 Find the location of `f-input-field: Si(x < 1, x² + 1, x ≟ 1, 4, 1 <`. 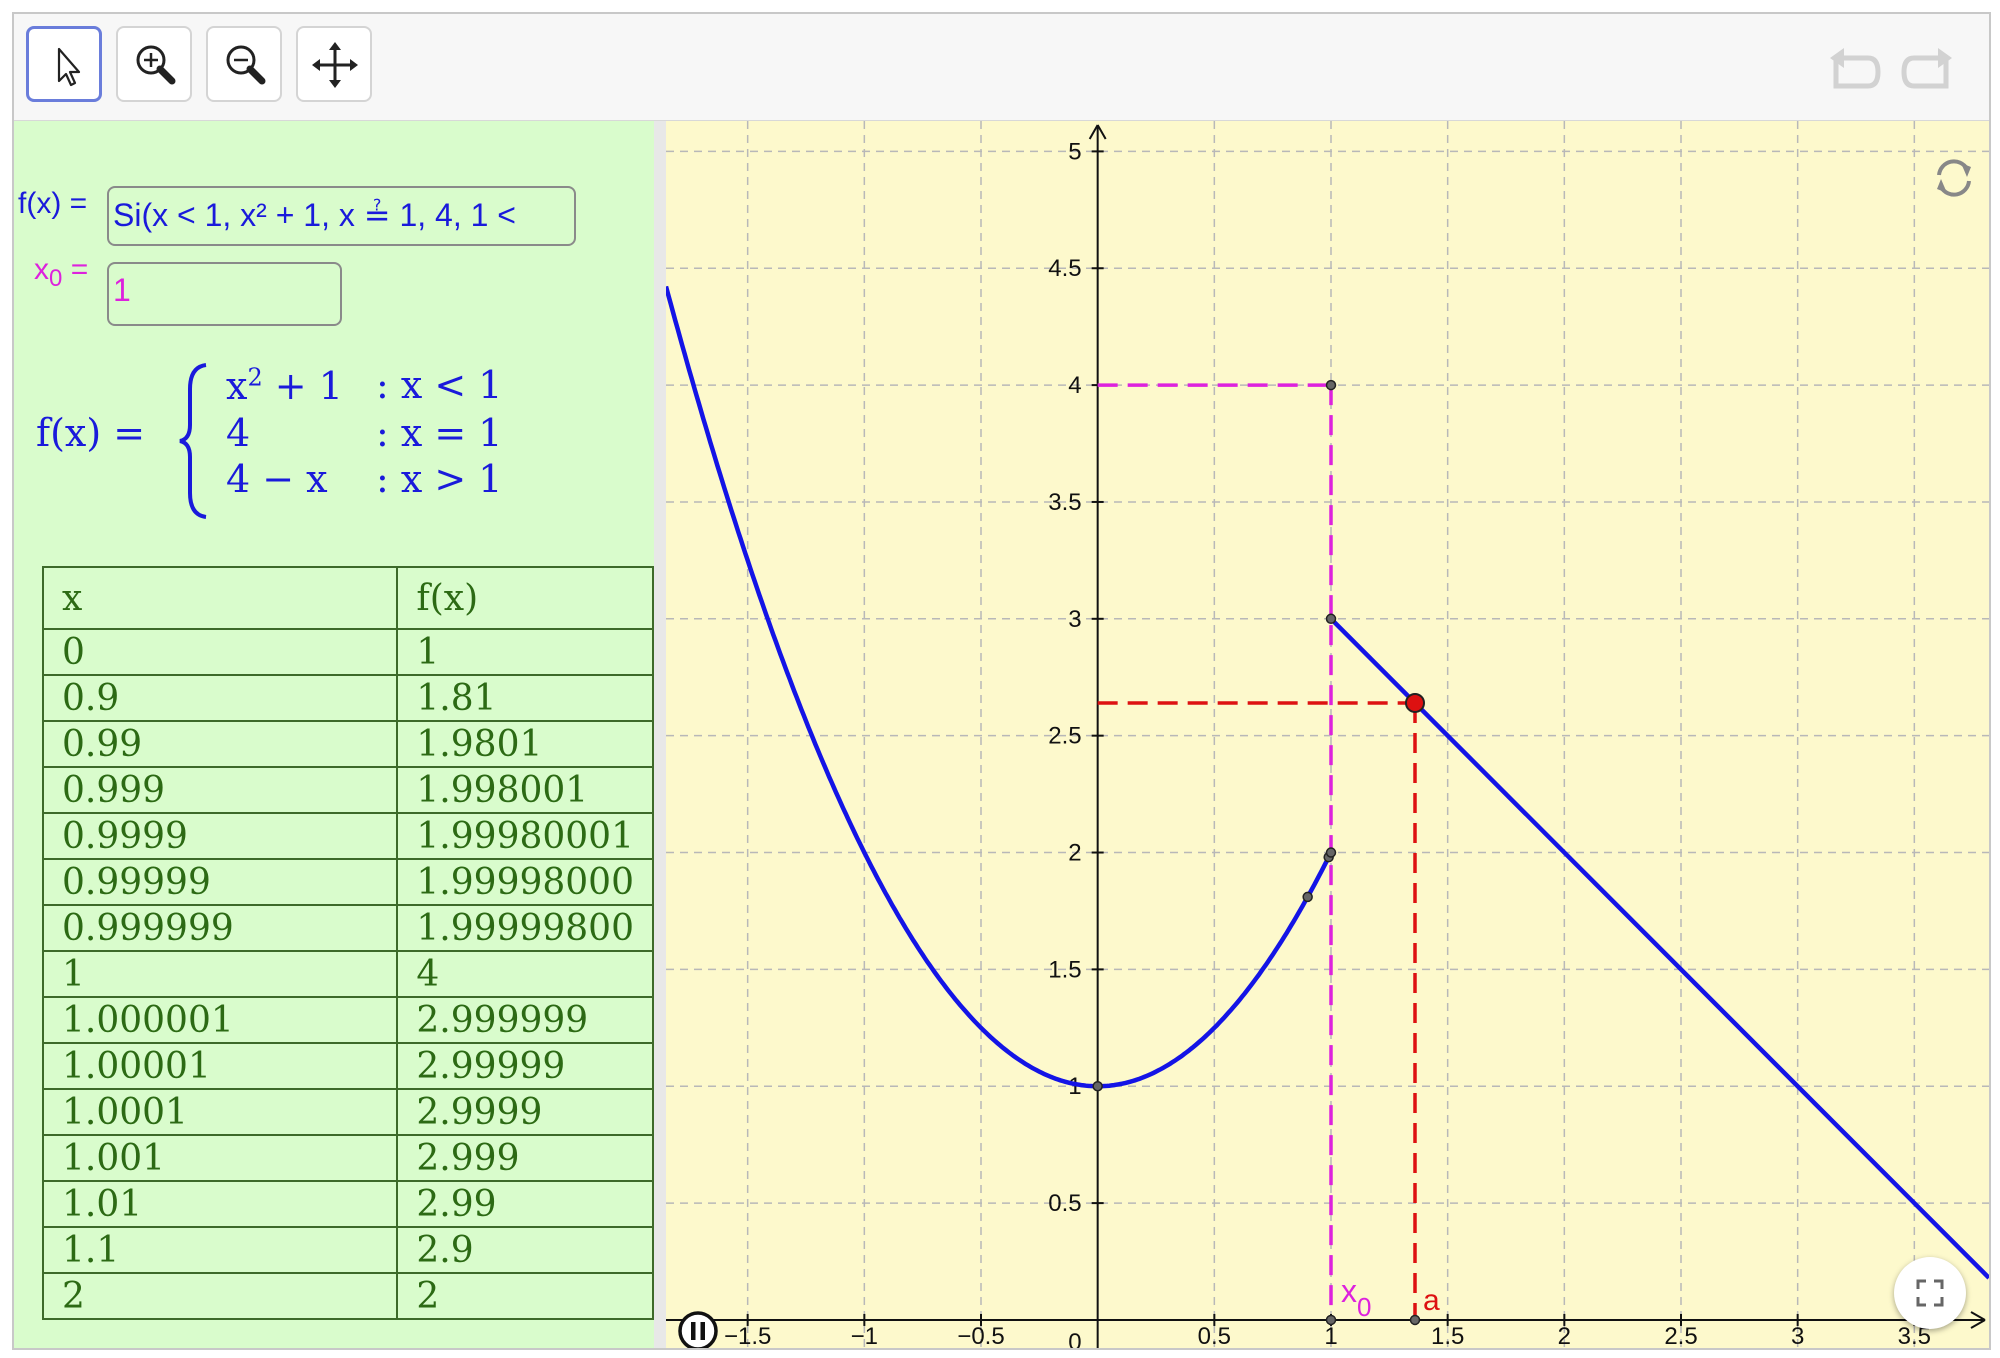

f-input-field: Si(x < 1, x² + 1, x ≟ 1, 4, 1 < is located at coordinates (341, 216).